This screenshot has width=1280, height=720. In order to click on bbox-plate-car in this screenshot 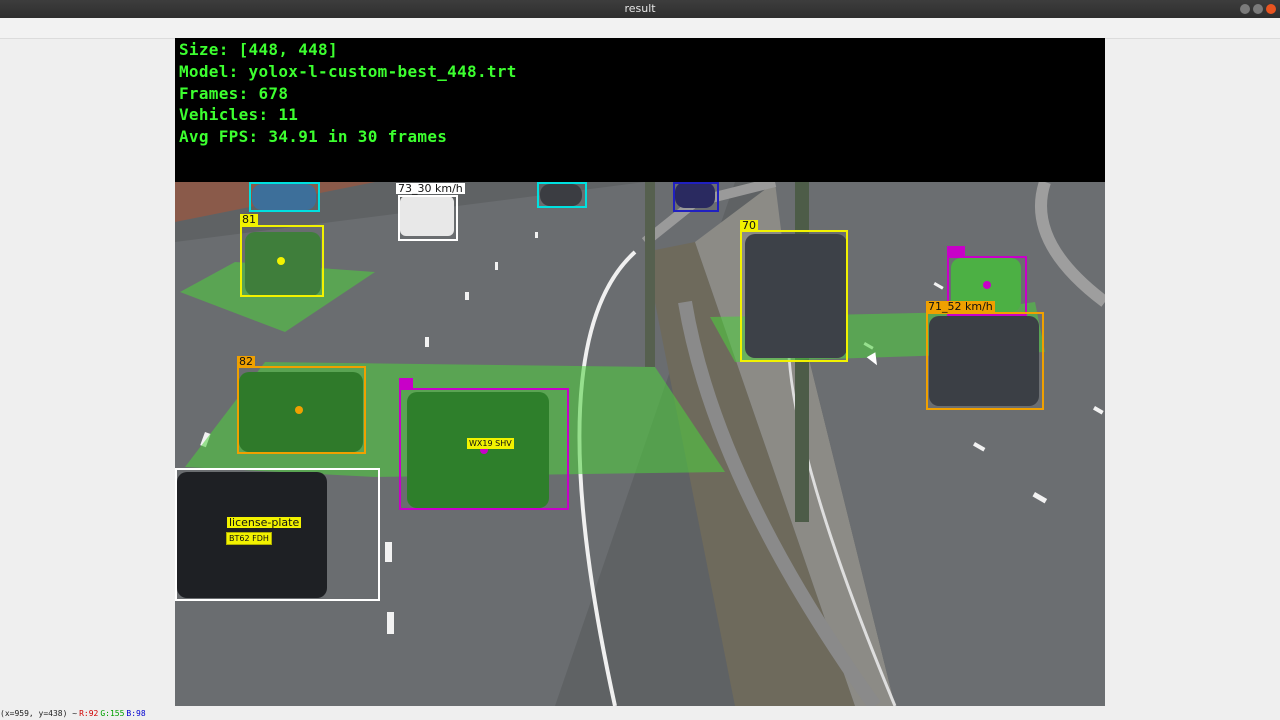, I will do `click(277, 534)`.